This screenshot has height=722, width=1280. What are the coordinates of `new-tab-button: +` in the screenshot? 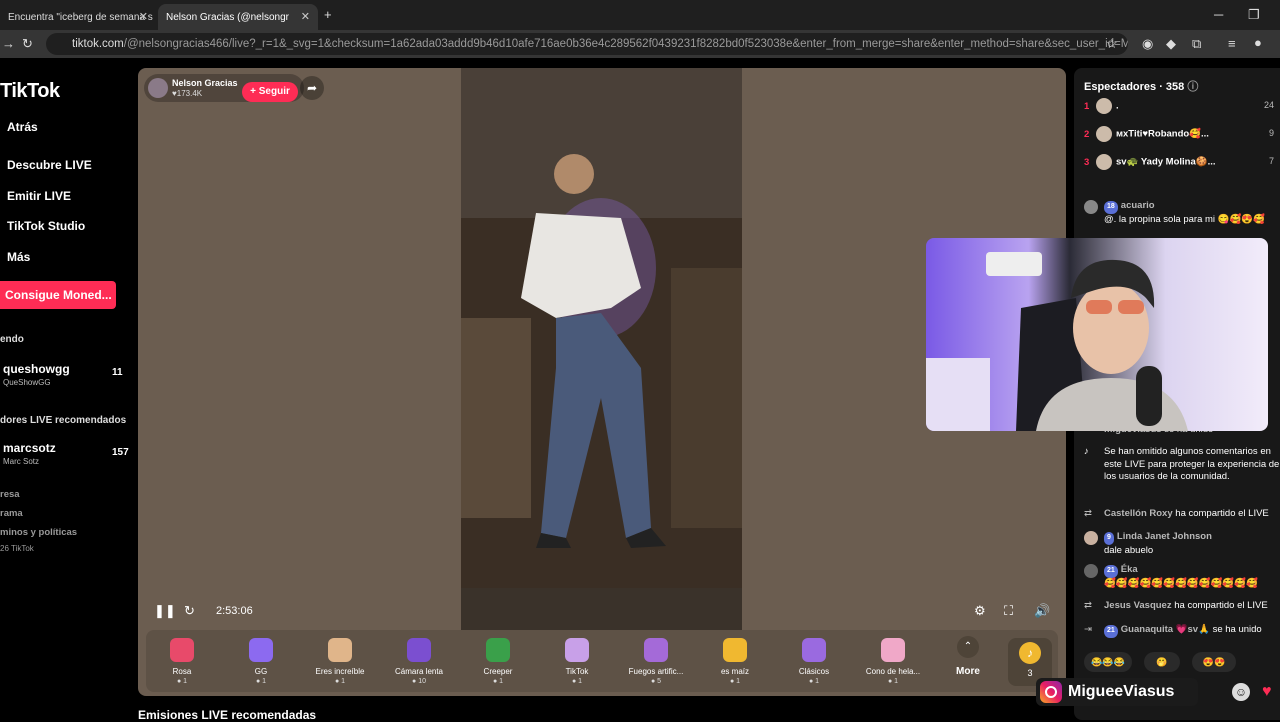 It's located at (328, 14).